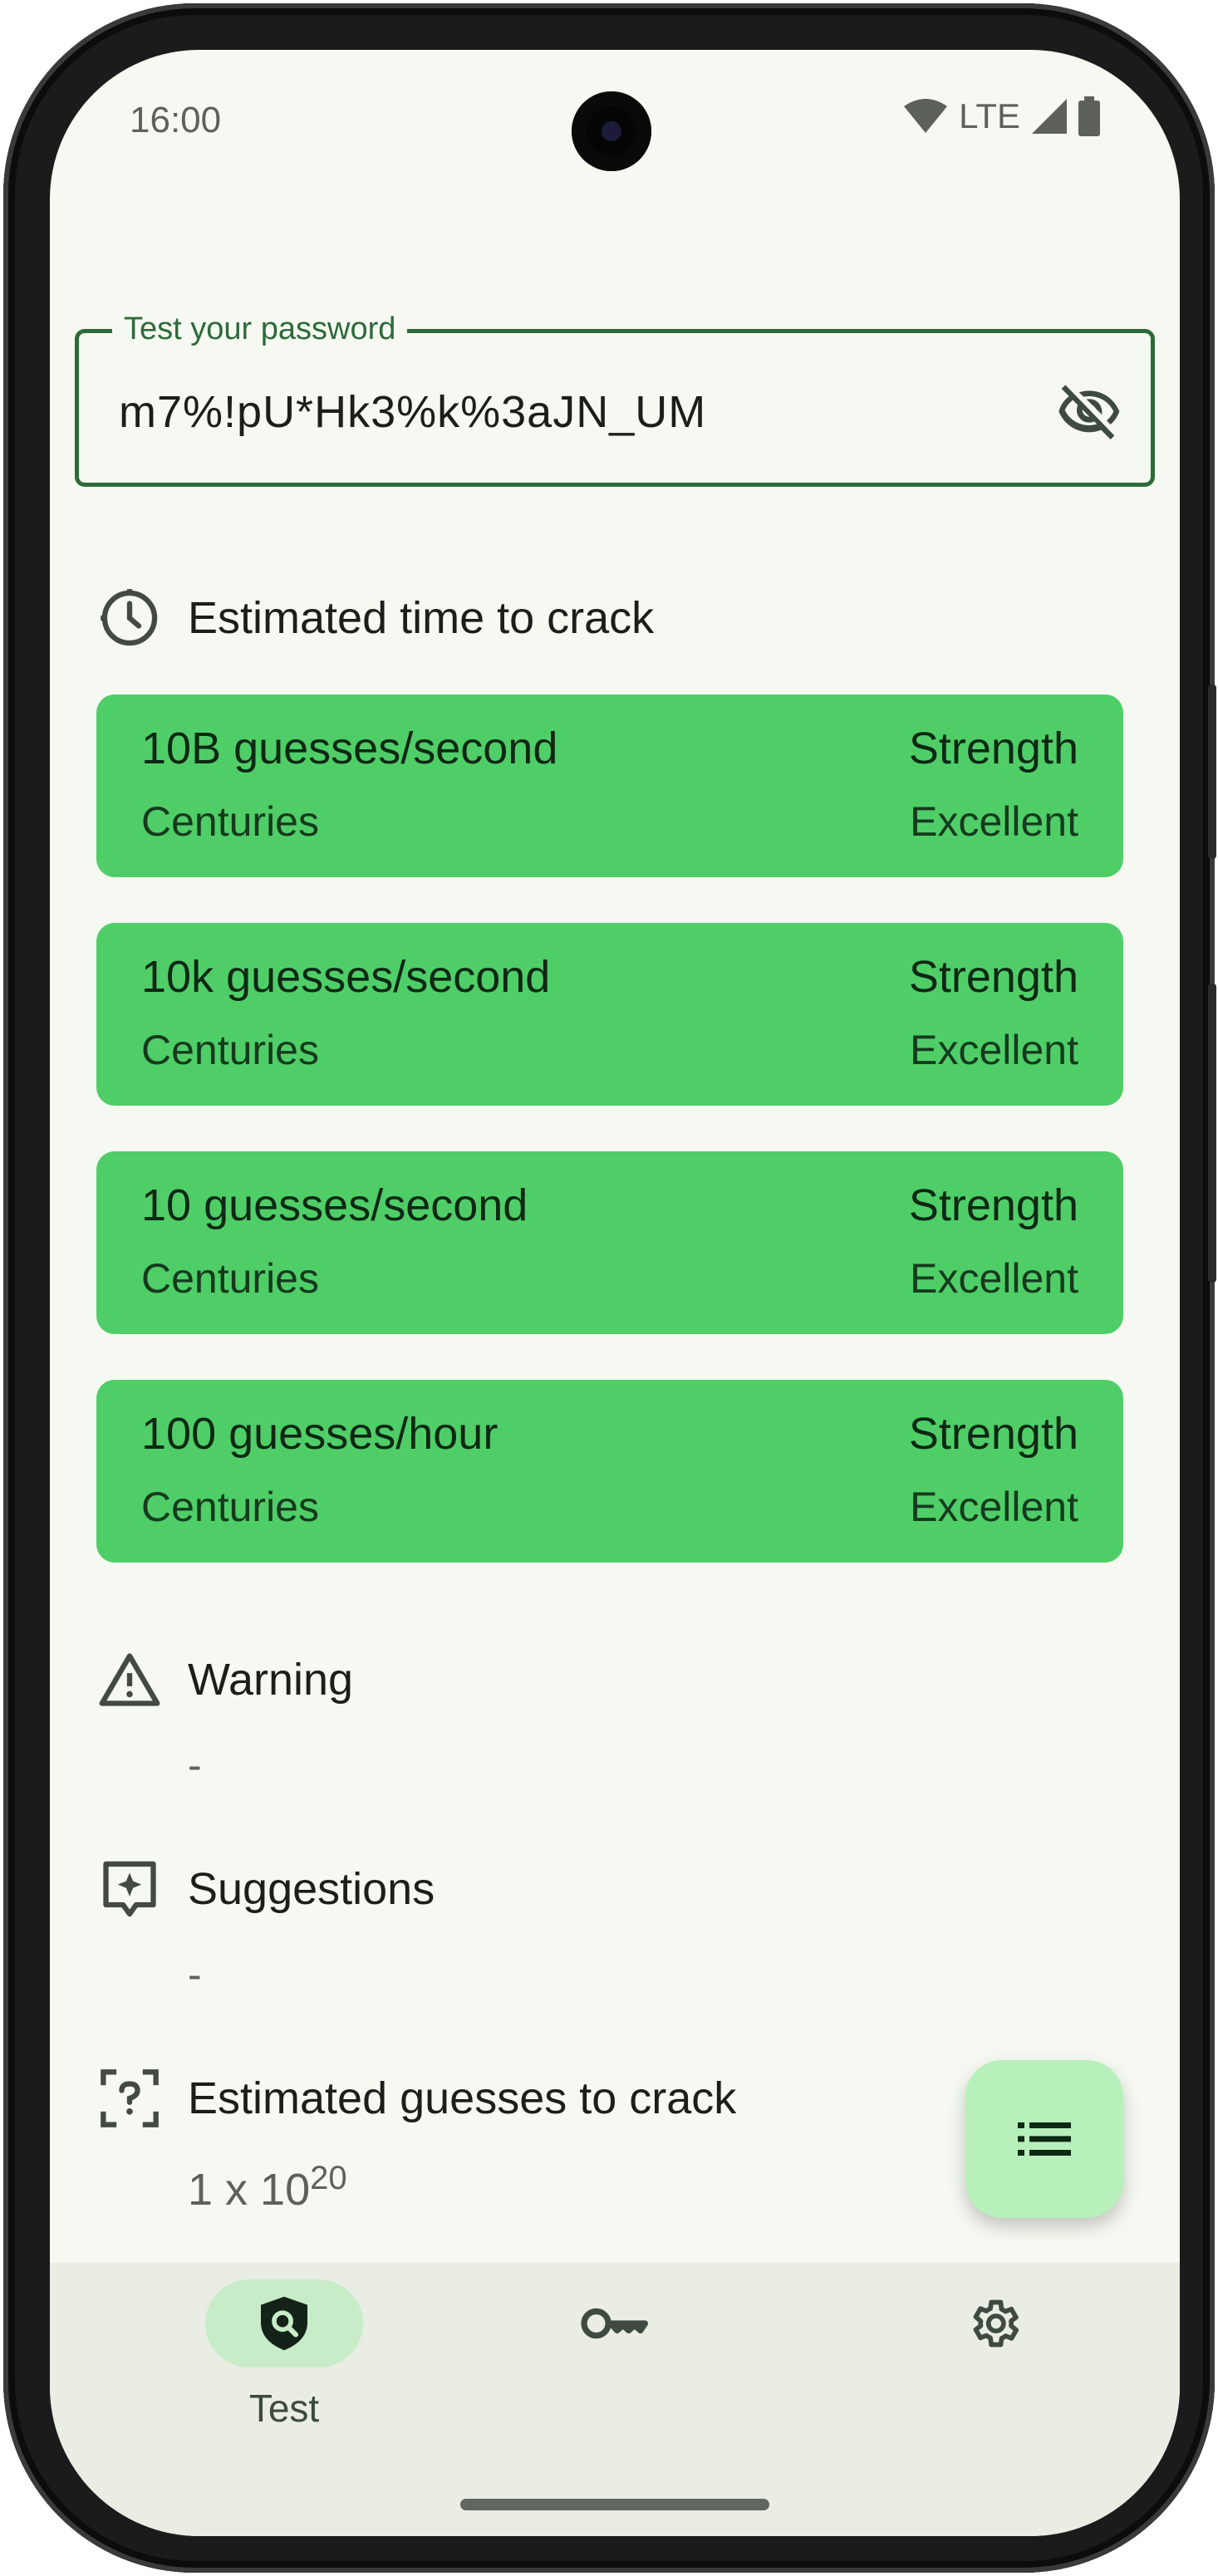  Describe the element at coordinates (319, 1434) in the screenshot. I see `crack-card-rate: 100 guesses/hour` at that location.